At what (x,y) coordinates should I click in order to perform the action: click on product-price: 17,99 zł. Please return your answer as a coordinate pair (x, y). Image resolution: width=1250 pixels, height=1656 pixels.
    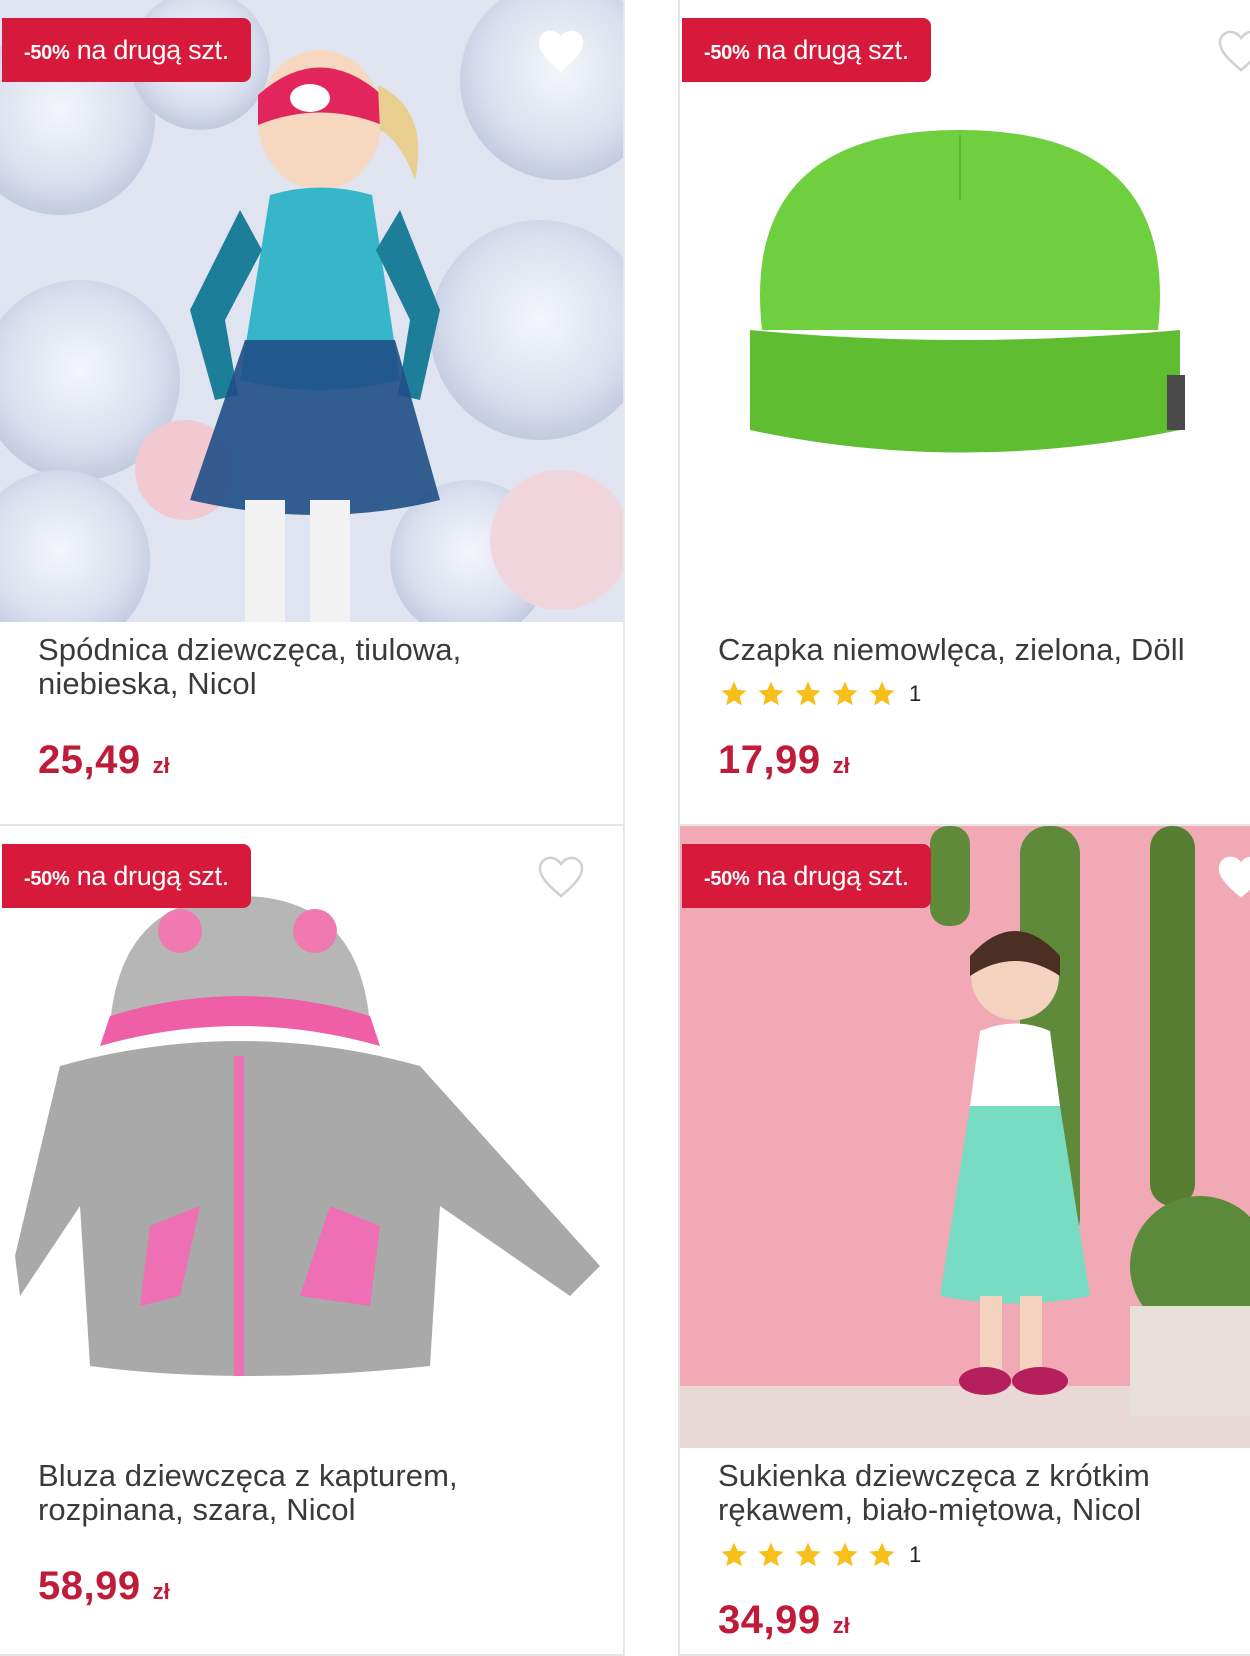
    Looking at the image, I should click on (784, 760).